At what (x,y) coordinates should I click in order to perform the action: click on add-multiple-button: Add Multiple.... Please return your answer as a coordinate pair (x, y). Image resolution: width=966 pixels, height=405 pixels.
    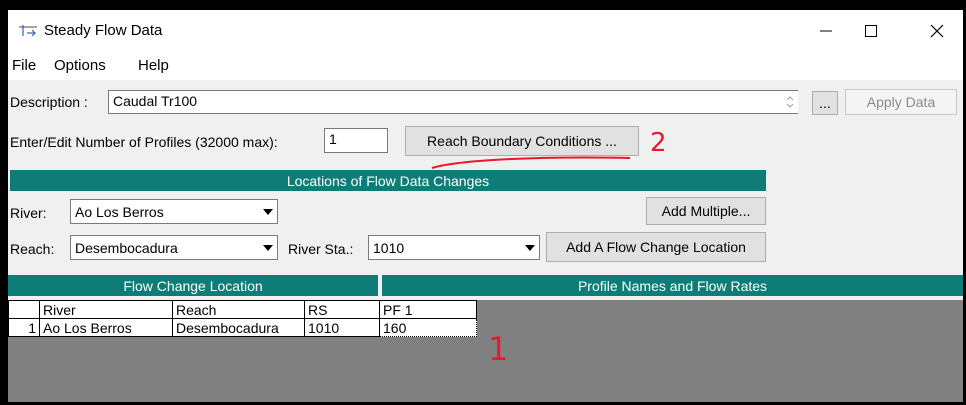
    Looking at the image, I should click on (706, 211).